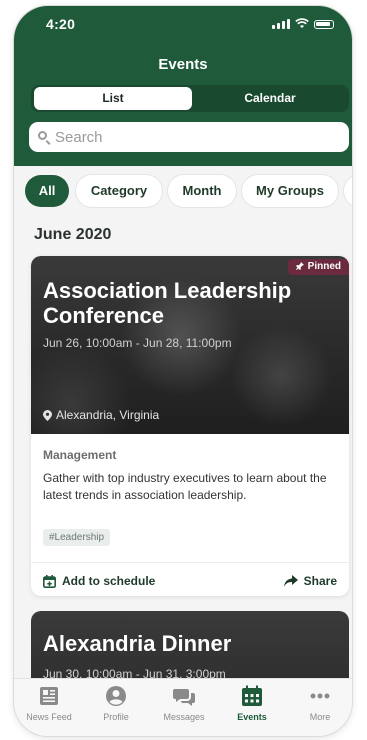 This screenshot has height=740, width=367. I want to click on event-location: Alexandria, Virginia, so click(101, 415).